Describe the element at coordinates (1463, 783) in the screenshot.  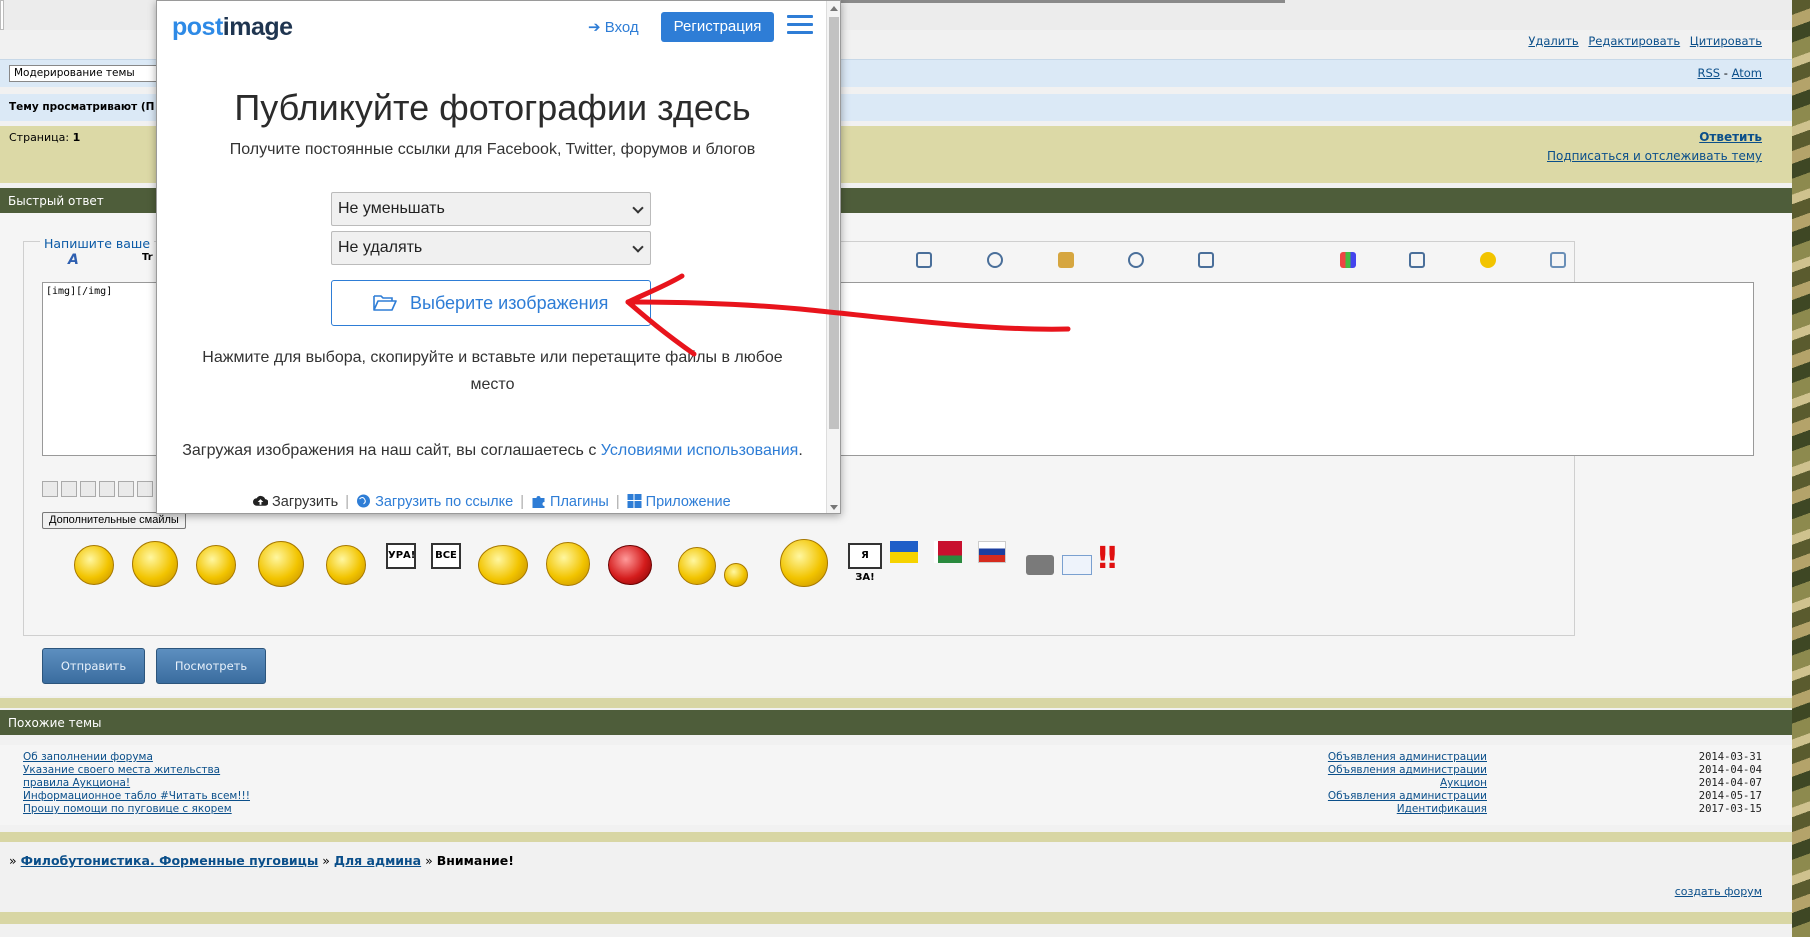
I see `topic-forum-link: Аукцион` at that location.